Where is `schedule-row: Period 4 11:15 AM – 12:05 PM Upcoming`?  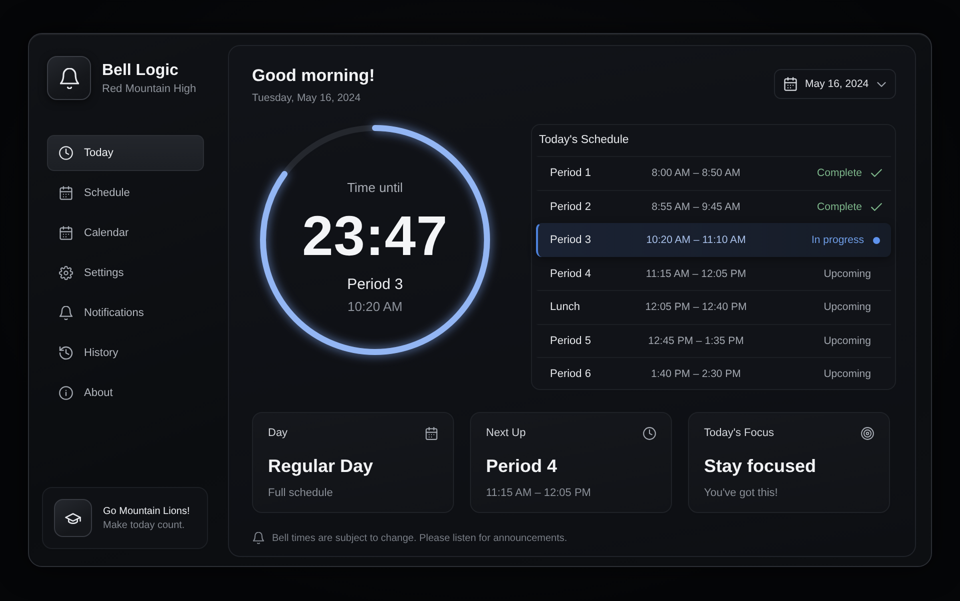
schedule-row: Period 4 11:15 AM – 12:05 PM Upcoming is located at coordinates (713, 273).